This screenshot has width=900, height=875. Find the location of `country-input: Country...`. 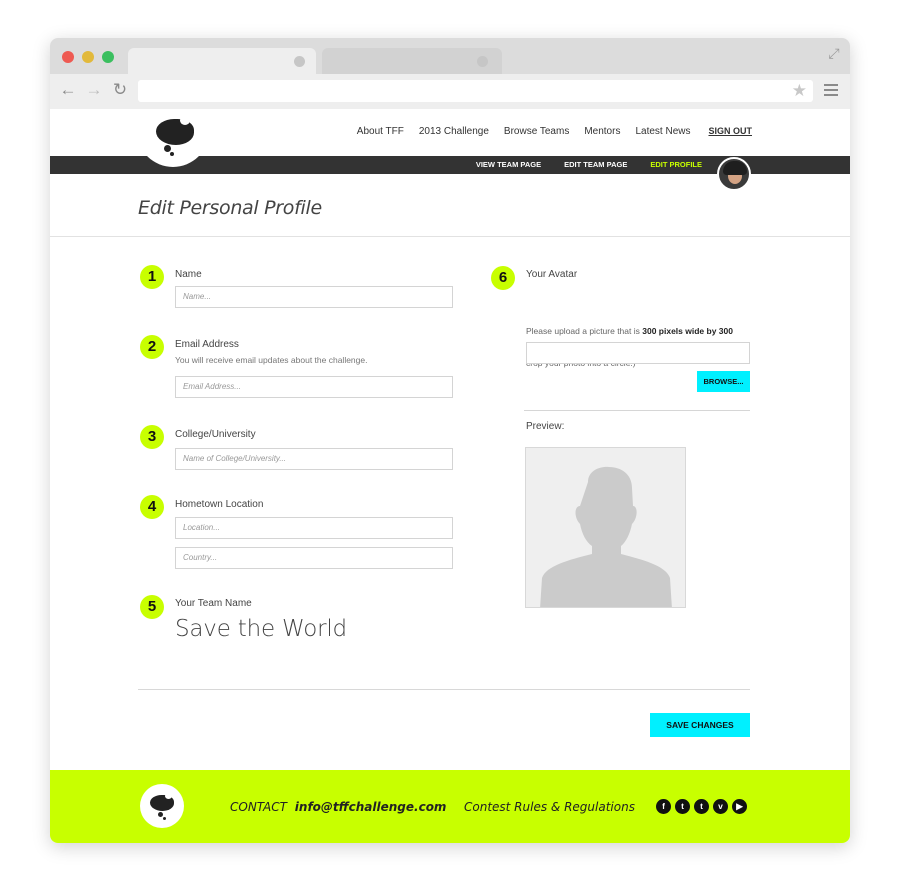

country-input: Country... is located at coordinates (314, 558).